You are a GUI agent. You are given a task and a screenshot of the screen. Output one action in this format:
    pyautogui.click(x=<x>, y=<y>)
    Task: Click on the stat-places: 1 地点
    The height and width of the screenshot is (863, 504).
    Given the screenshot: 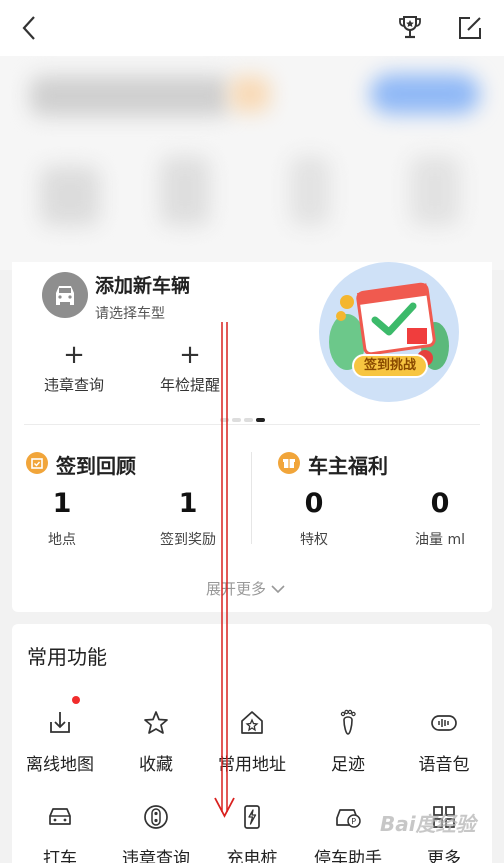 What is the action you would take?
    pyautogui.click(x=62, y=518)
    